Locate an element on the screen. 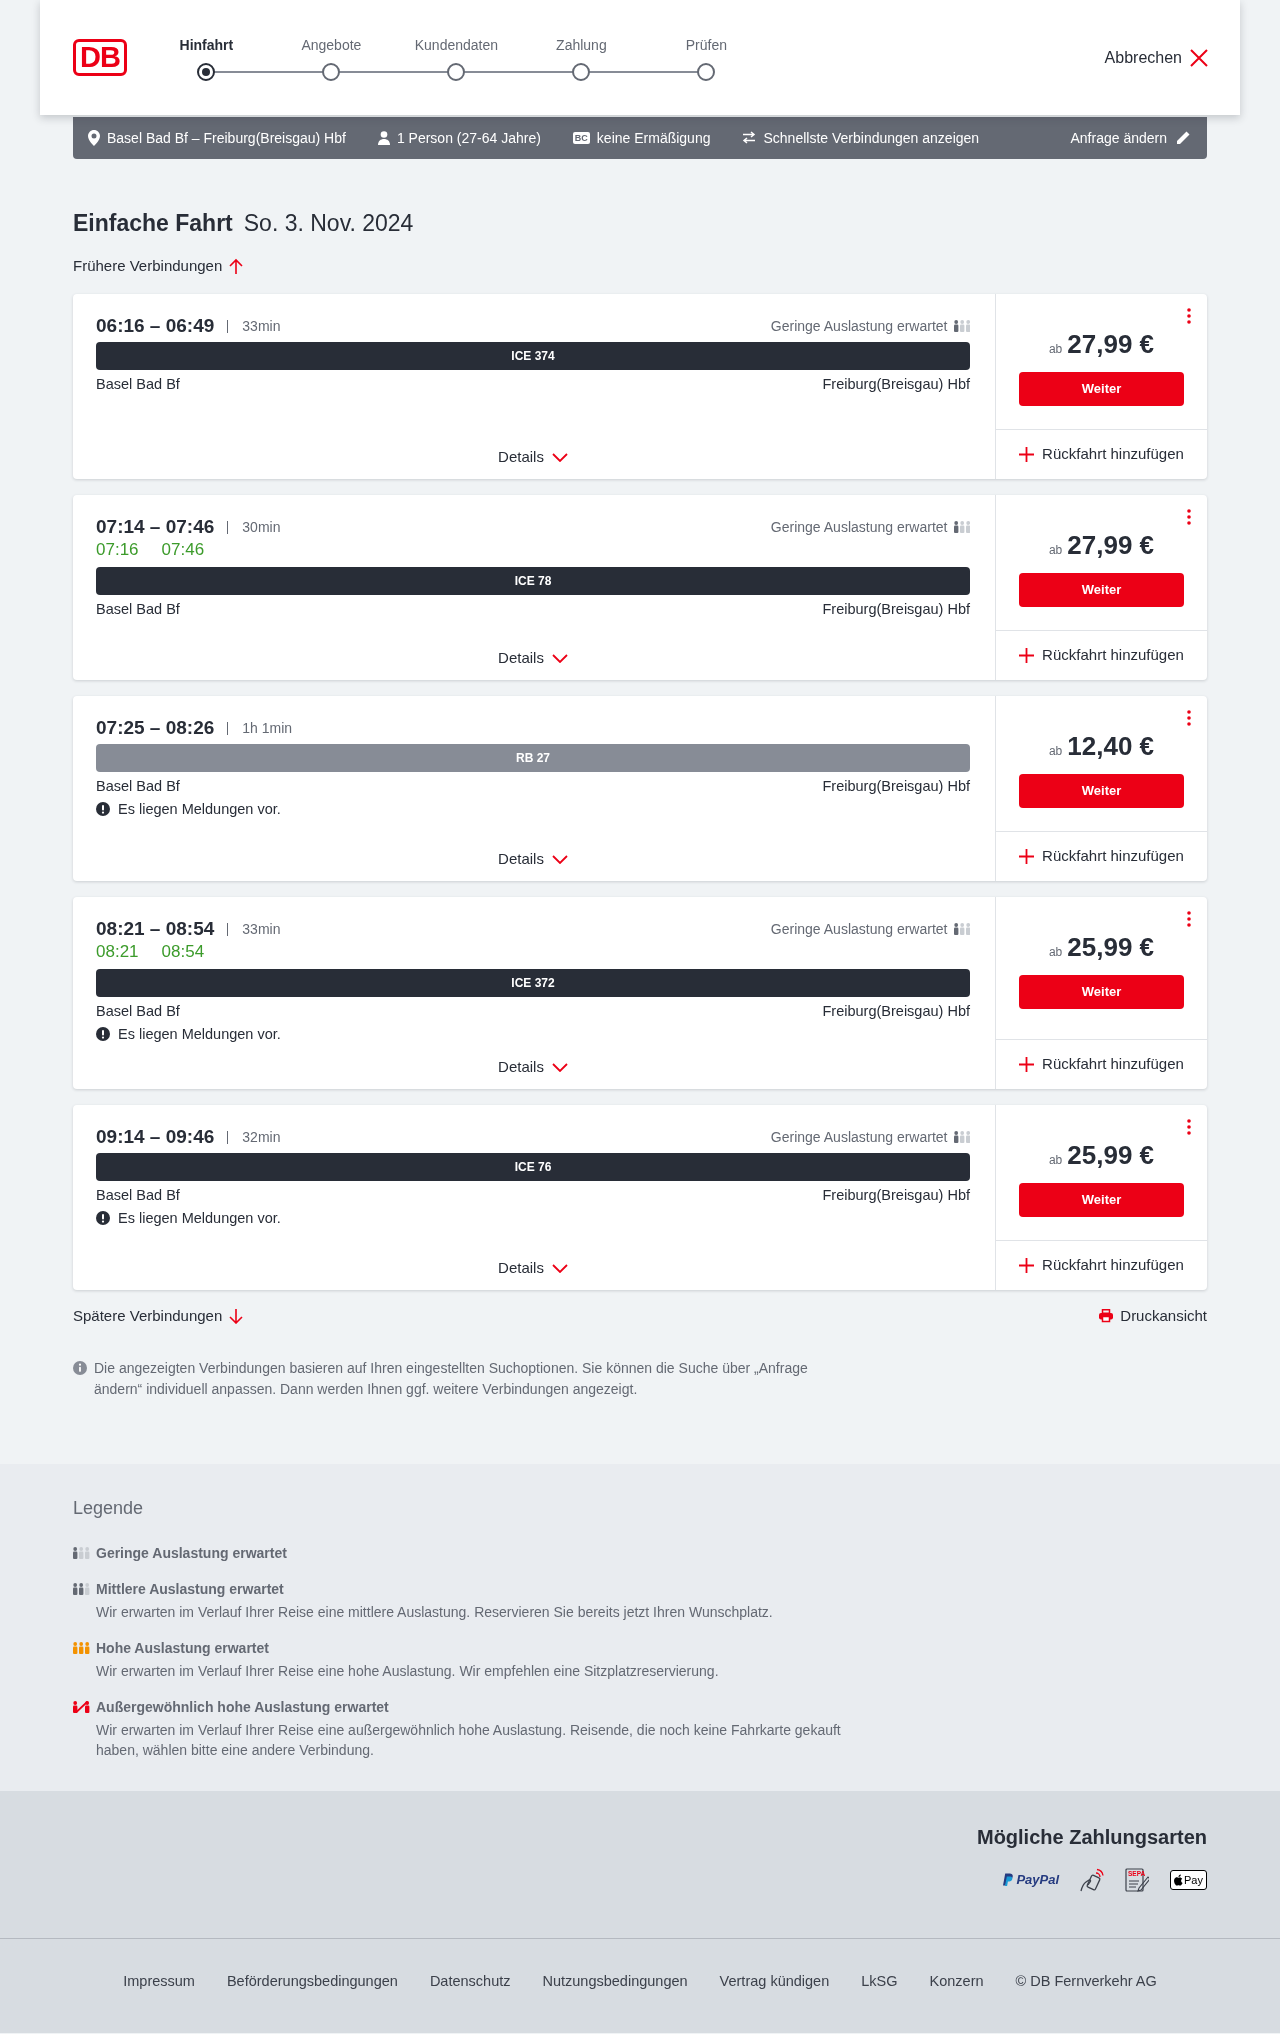 The height and width of the screenshot is (2034, 1280). logo: DB is located at coordinates (100, 57).